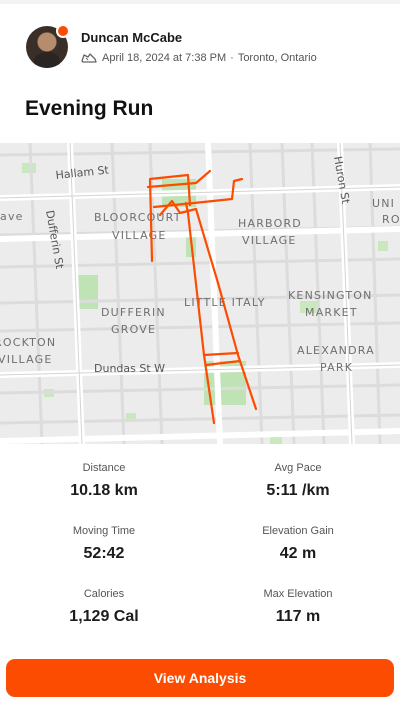 The image size is (400, 708). Describe the element at coordinates (131, 37) in the screenshot. I see `athlete-name: Duncan McCabe` at that location.